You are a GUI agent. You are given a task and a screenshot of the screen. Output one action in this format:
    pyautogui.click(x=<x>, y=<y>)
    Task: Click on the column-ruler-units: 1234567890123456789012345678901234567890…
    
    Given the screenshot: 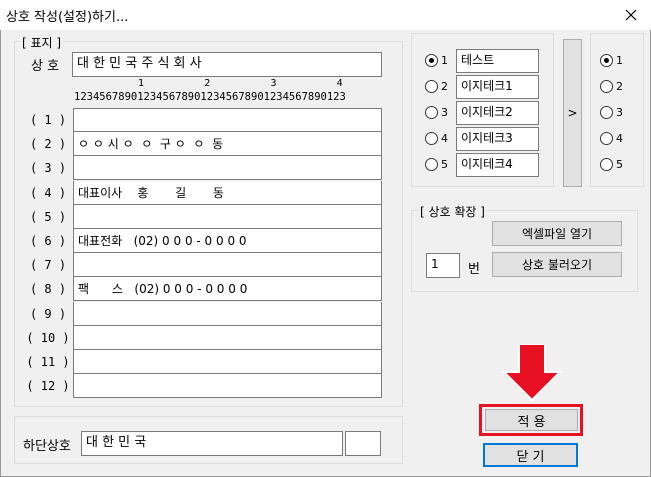 What is the action you would take?
    pyautogui.click(x=210, y=97)
    